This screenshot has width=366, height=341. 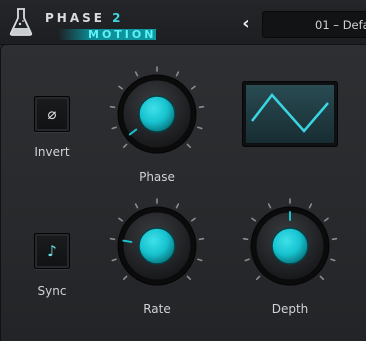 I want to click on flask-logo-icon, so click(x=21, y=22).